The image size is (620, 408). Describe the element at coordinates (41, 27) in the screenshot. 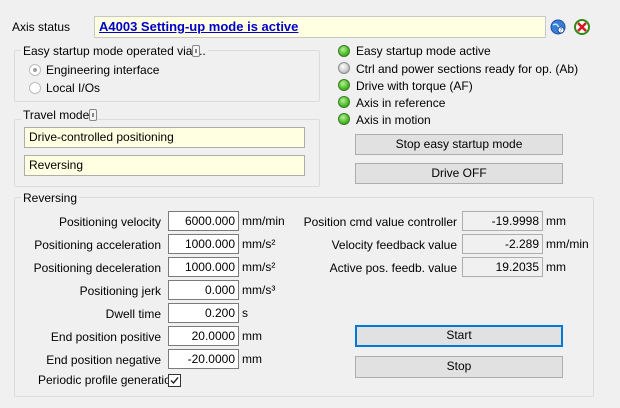

I see `axis-status-label: Axis status` at that location.